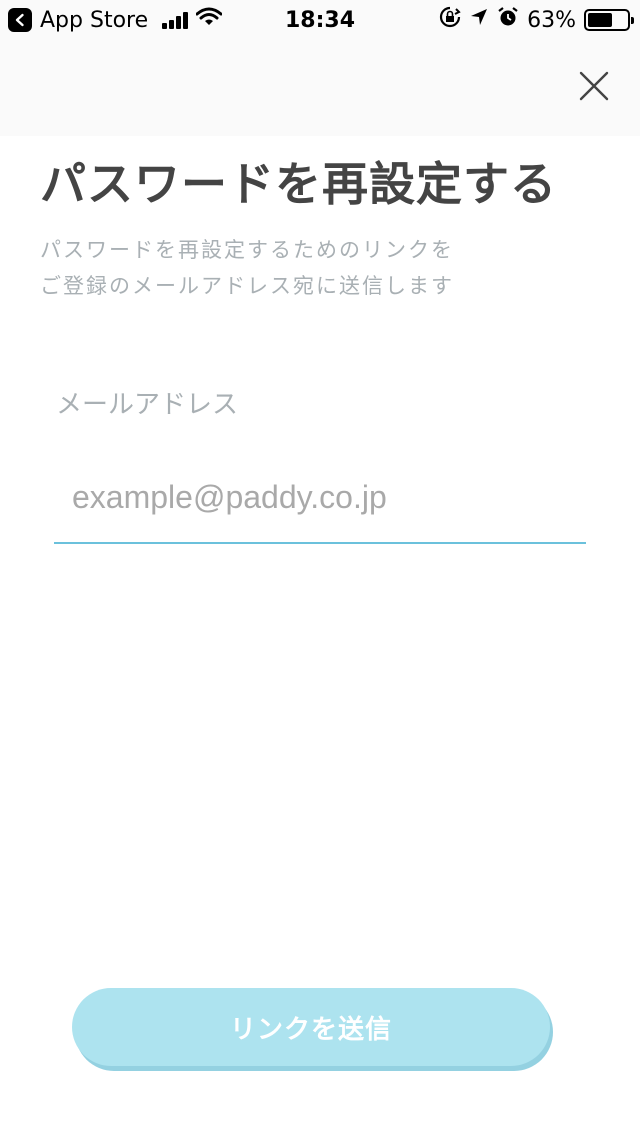 The width and height of the screenshot is (640, 1136). I want to click on close-button, so click(594, 86).